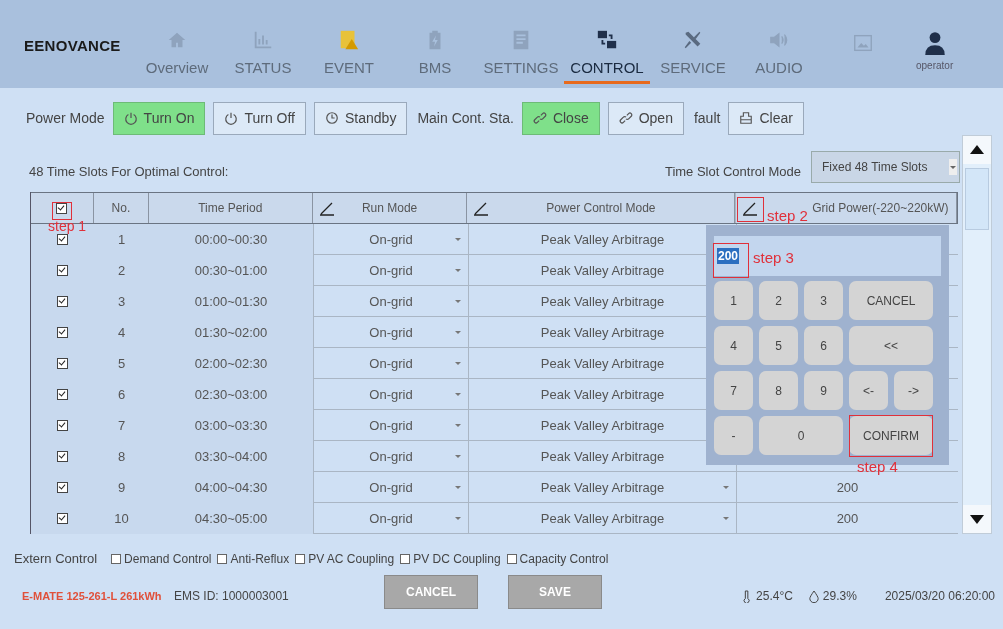 The height and width of the screenshot is (629, 1003). What do you see at coordinates (231, 363) in the screenshot?
I see `table-cell: 02:00~02:30` at bounding box center [231, 363].